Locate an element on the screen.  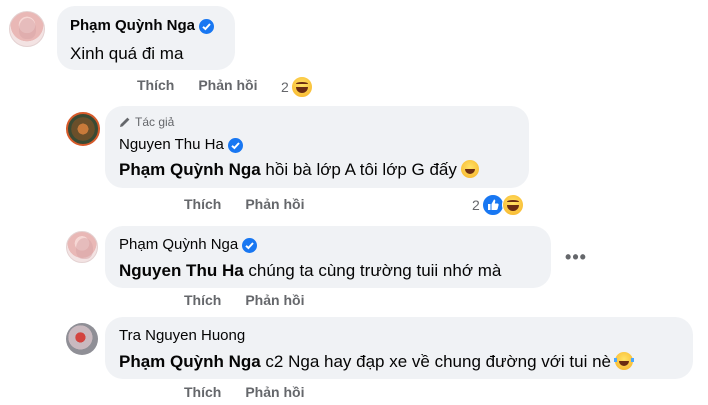
comment-author: Tra Nguyen Huong is located at coordinates (399, 336).